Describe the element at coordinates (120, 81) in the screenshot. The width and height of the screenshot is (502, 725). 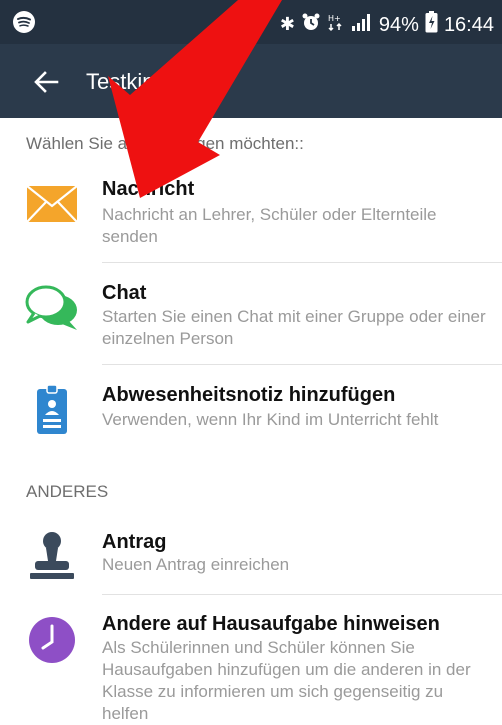
I see `page-title: Testkin` at that location.